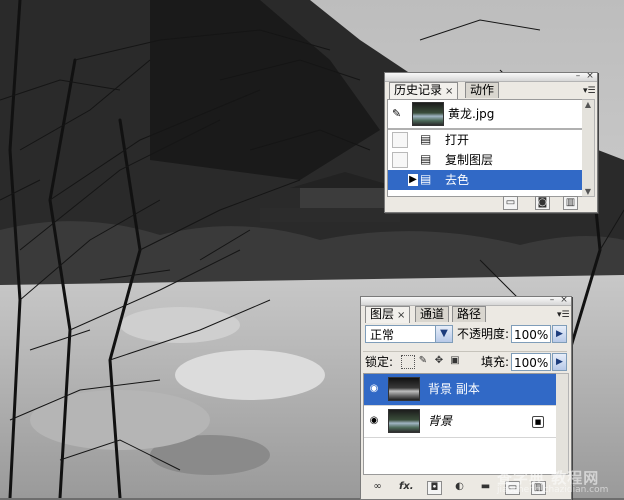  What do you see at coordinates (440, 421) in the screenshot?
I see `layer-name: 背景` at bounding box center [440, 421].